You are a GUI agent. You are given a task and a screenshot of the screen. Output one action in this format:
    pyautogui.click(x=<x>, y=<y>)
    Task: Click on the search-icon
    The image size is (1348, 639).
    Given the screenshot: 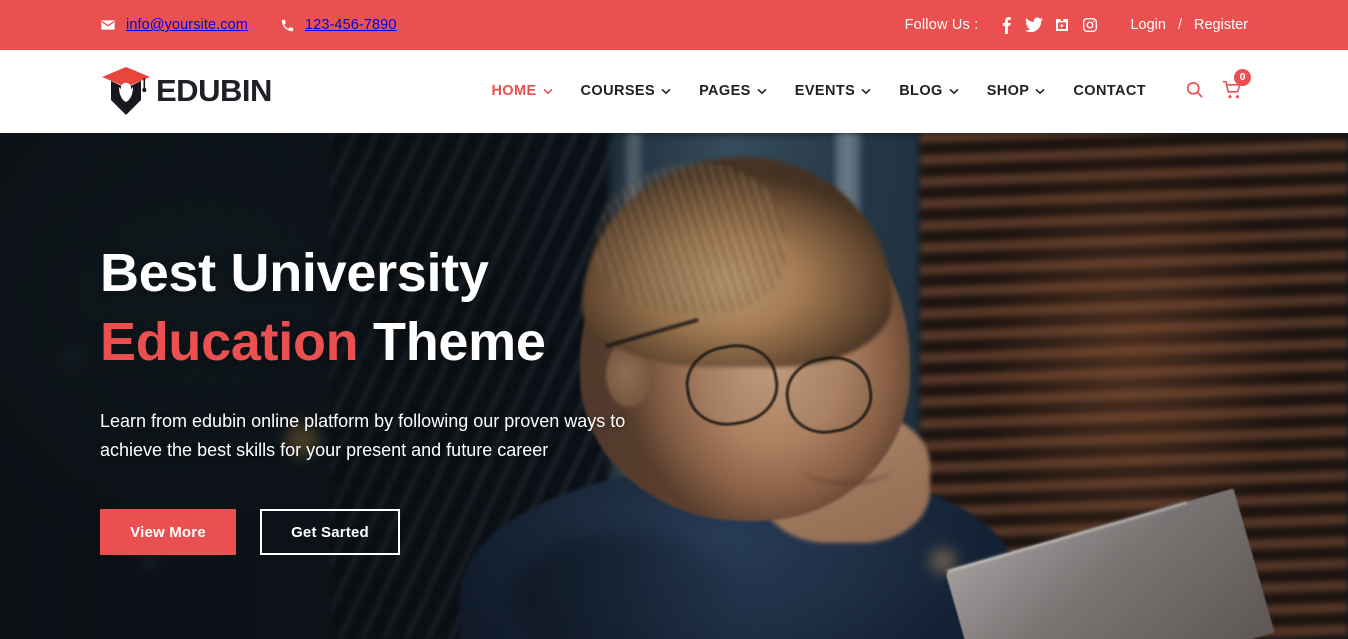 What is the action you would take?
    pyautogui.click(x=1194, y=91)
    